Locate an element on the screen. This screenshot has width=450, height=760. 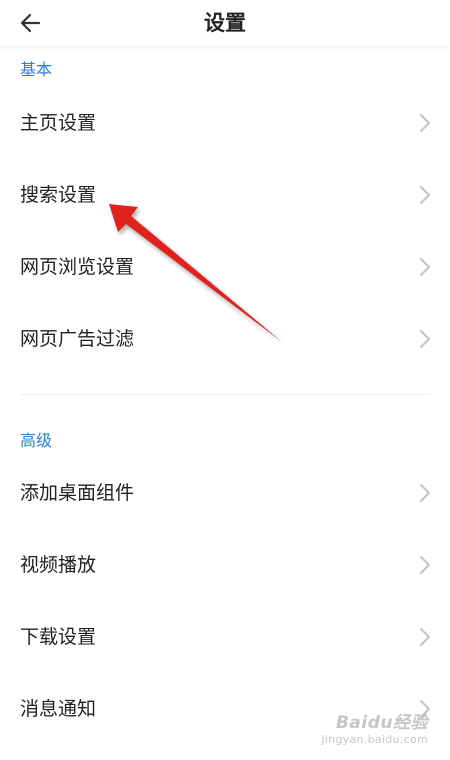
row-label: 主页设置 is located at coordinates (58, 123).